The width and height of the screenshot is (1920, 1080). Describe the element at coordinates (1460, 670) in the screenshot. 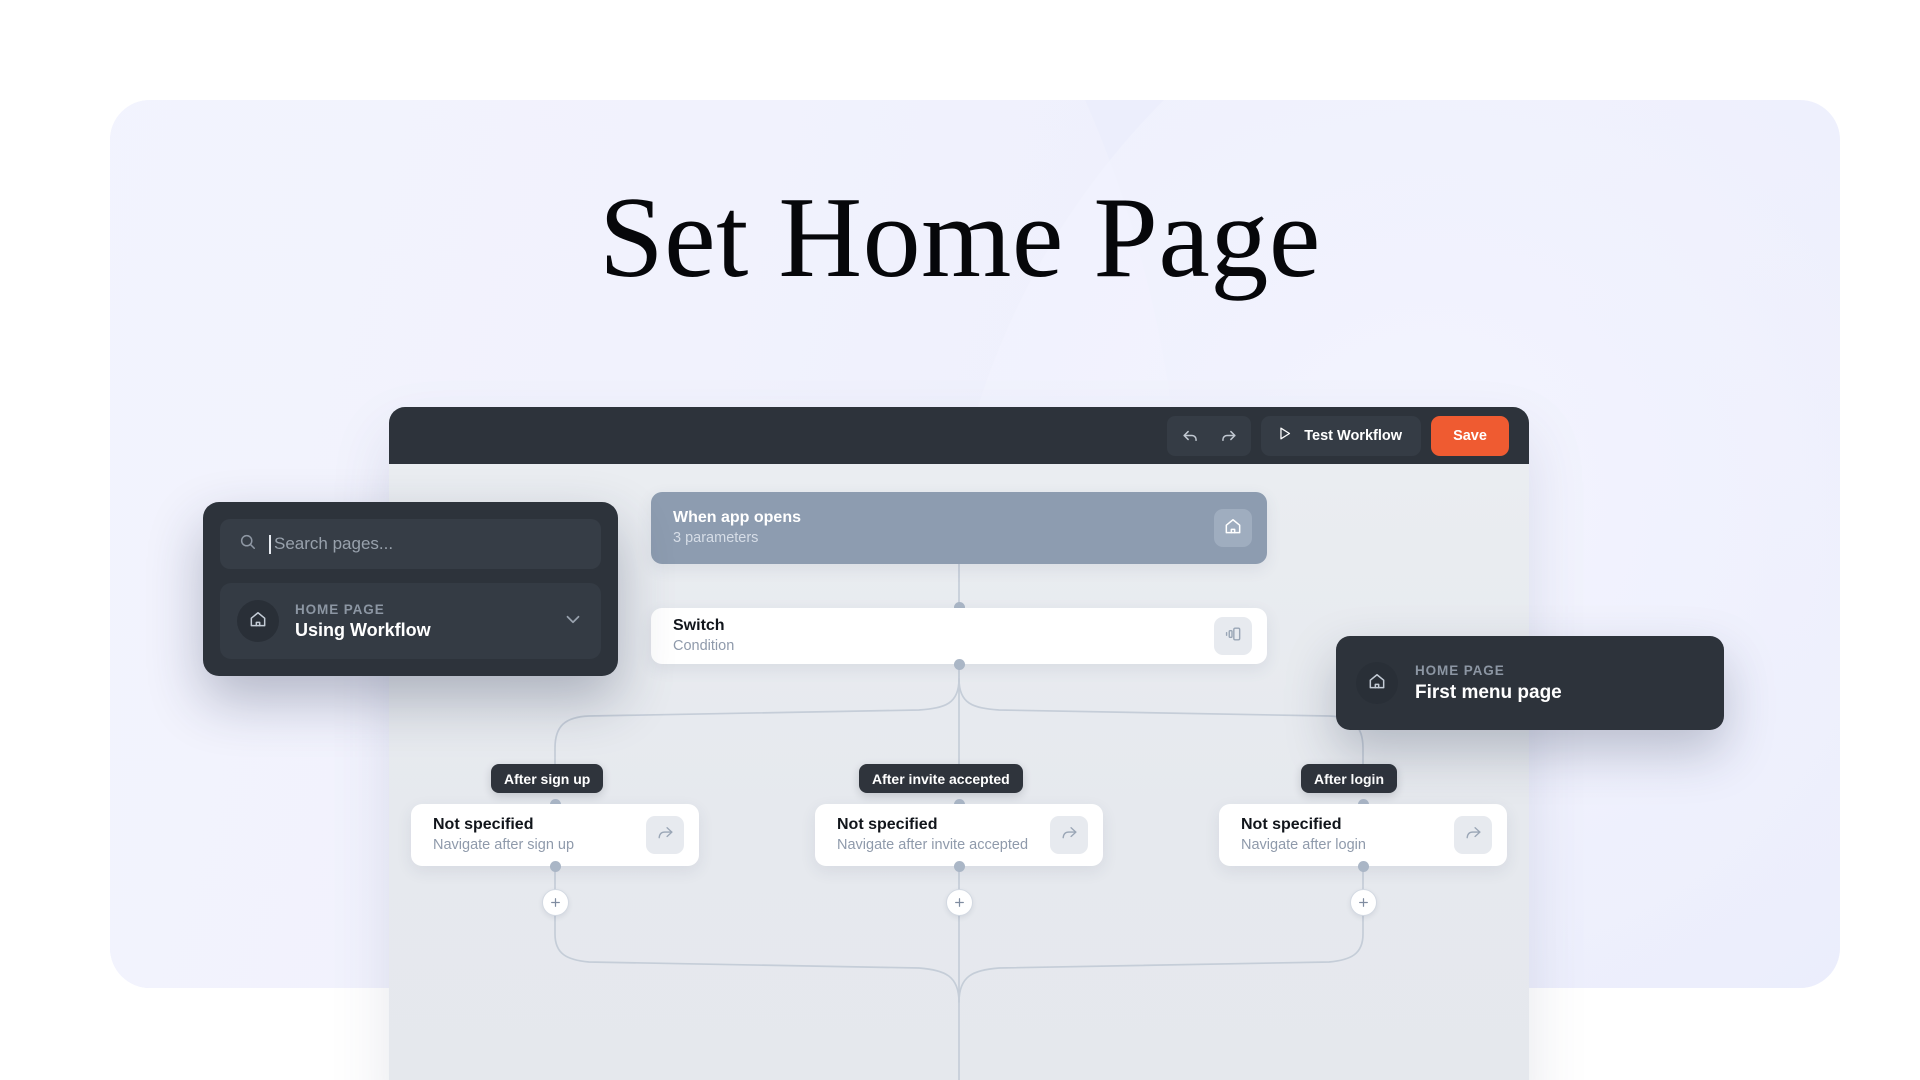

I see `result-card-kicker: HOME PAGE` at that location.